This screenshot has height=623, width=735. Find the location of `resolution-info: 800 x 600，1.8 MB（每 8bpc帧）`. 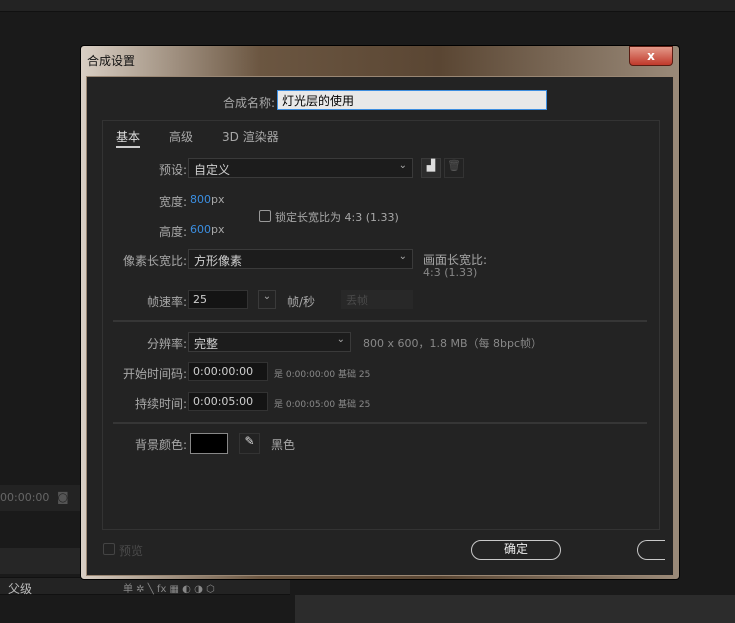

resolution-info: 800 x 600，1.8 MB（每 8bpc帧） is located at coordinates (453, 343).